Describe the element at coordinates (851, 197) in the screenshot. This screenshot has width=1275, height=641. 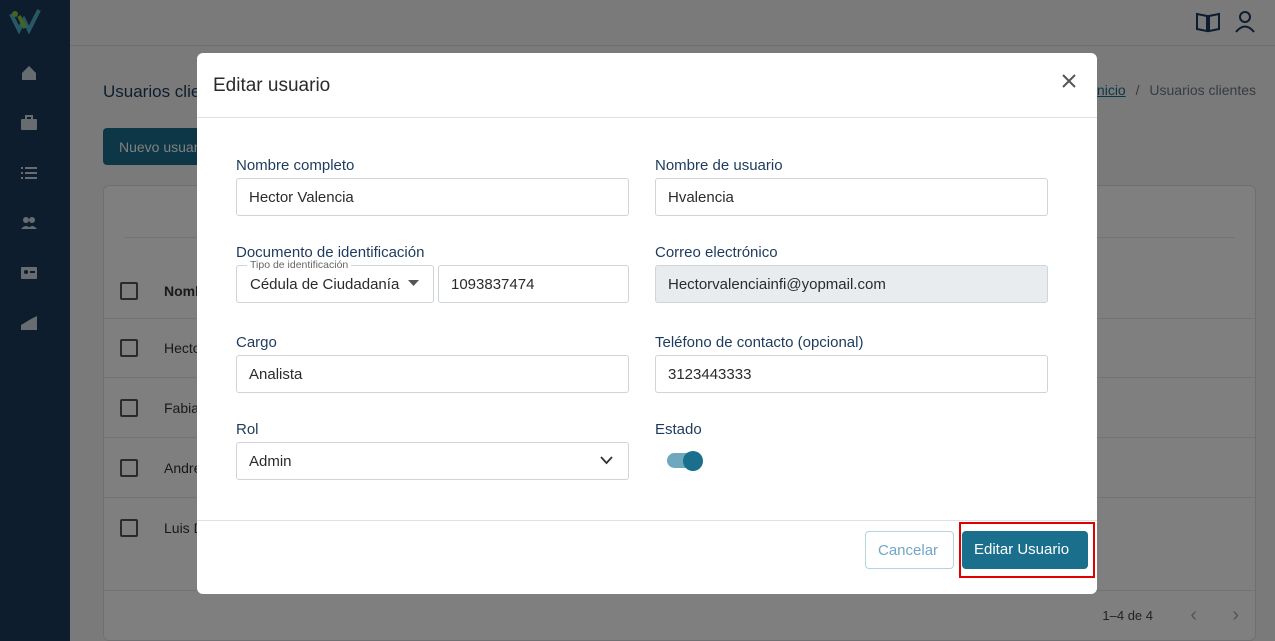
I see `username-input: Hvalencia` at that location.